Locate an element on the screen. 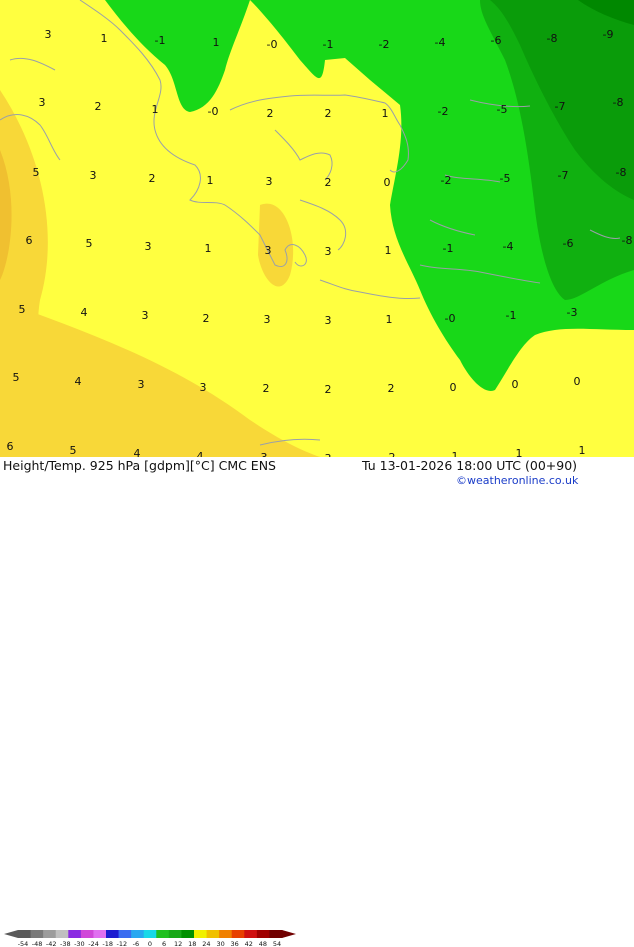 The width and height of the screenshot is (634, 947). legend-tick-label: -18 is located at coordinates (107, 943).